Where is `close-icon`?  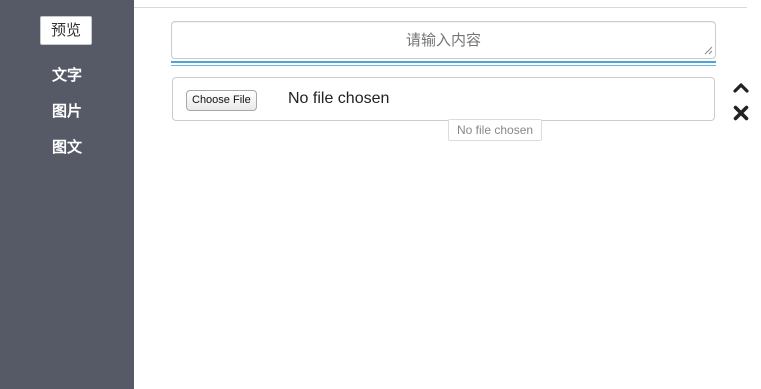 close-icon is located at coordinates (741, 113).